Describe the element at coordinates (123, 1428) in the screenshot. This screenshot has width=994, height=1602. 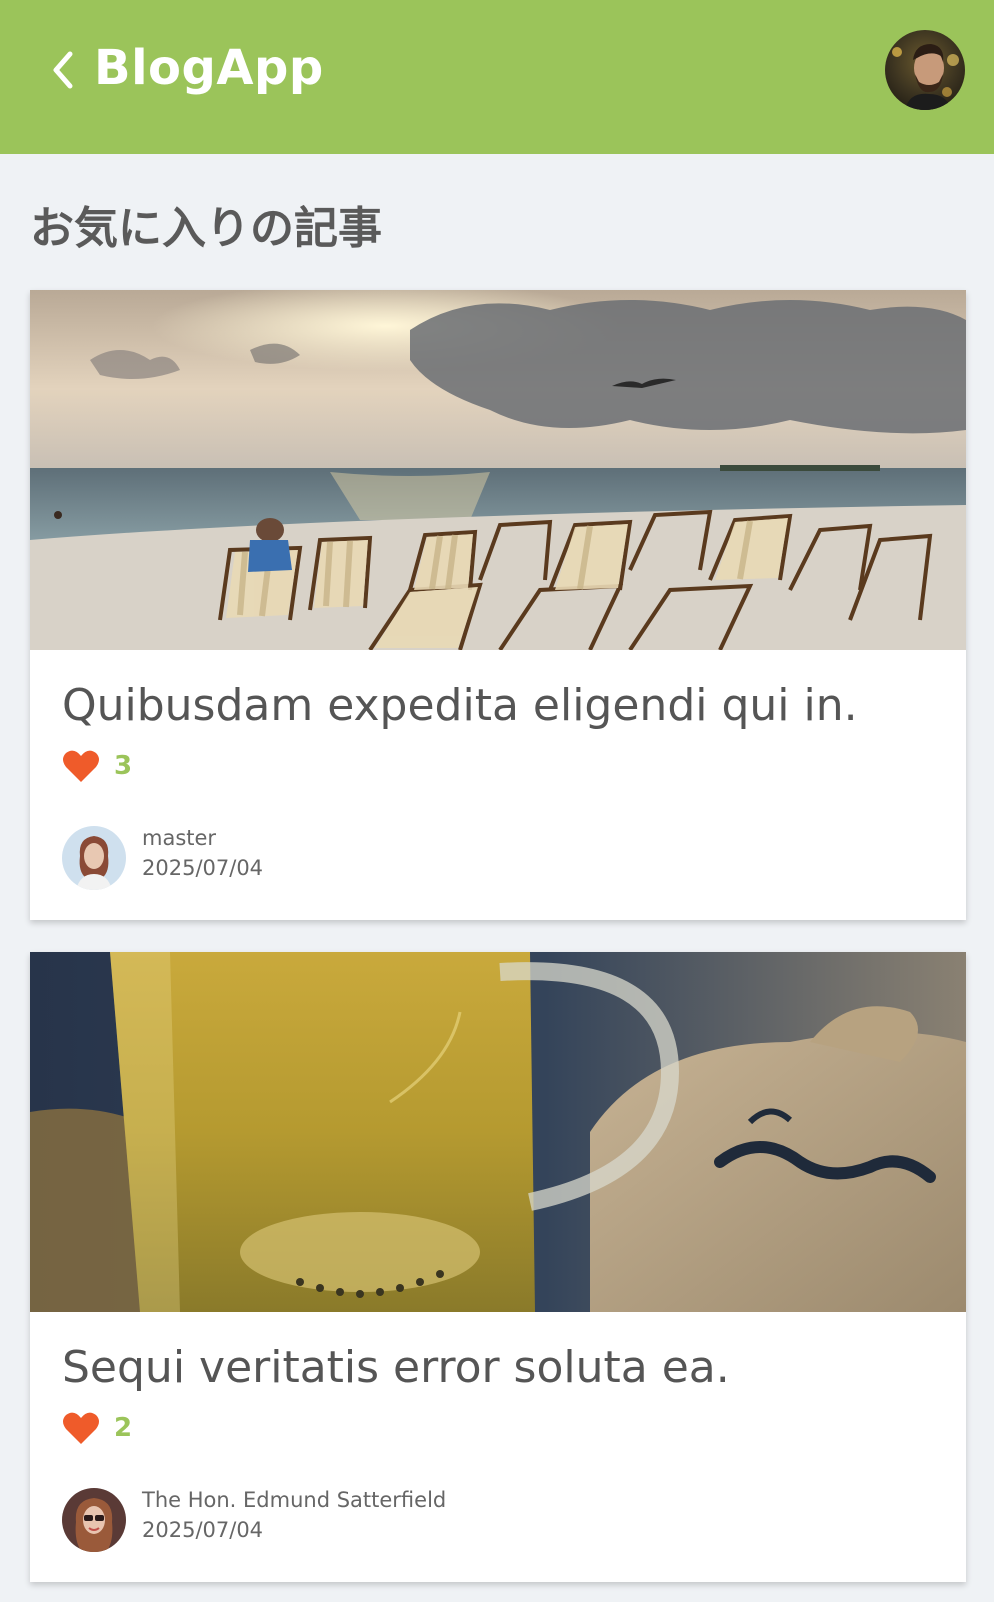
I see `like-count: 2` at that location.